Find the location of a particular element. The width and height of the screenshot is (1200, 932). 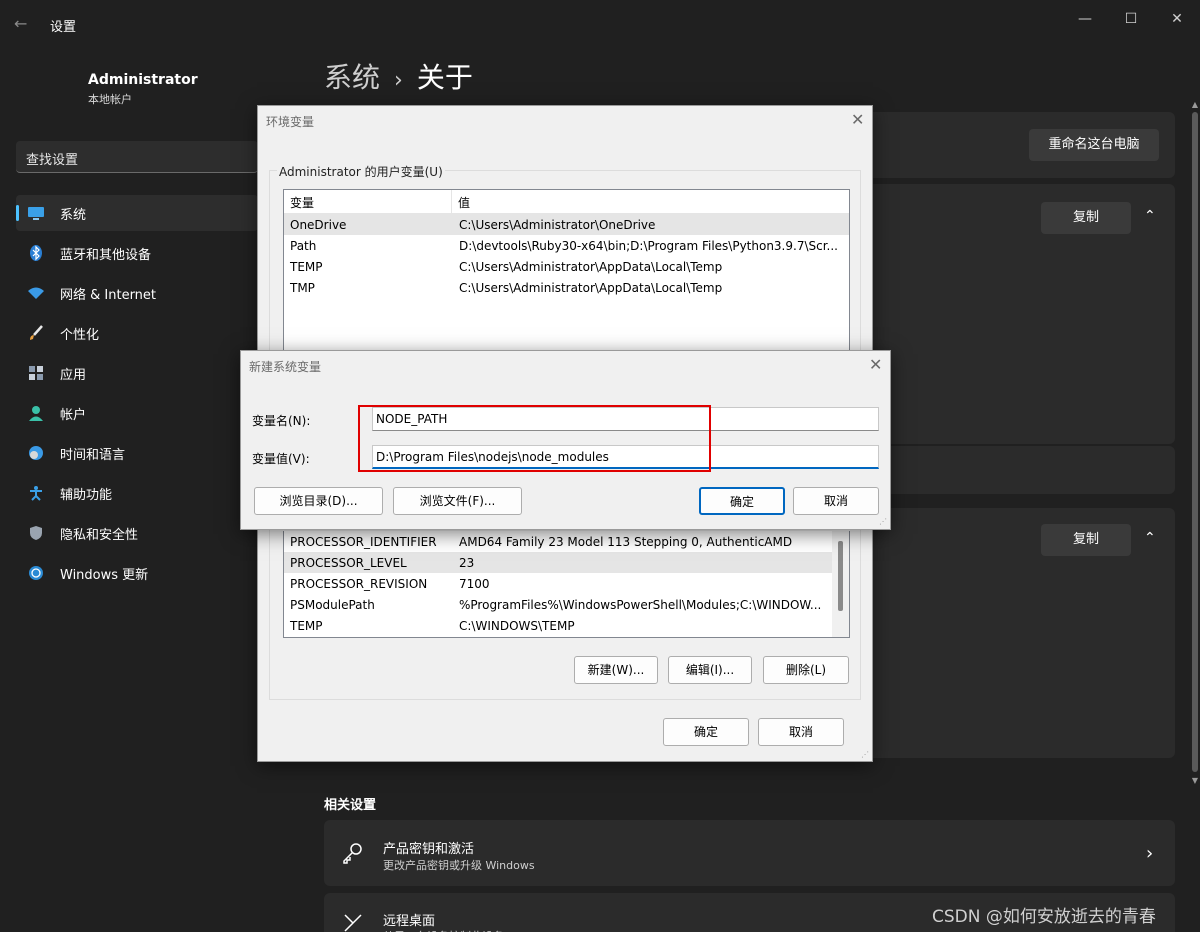

chevron-right-icon: › is located at coordinates (1150, 853).